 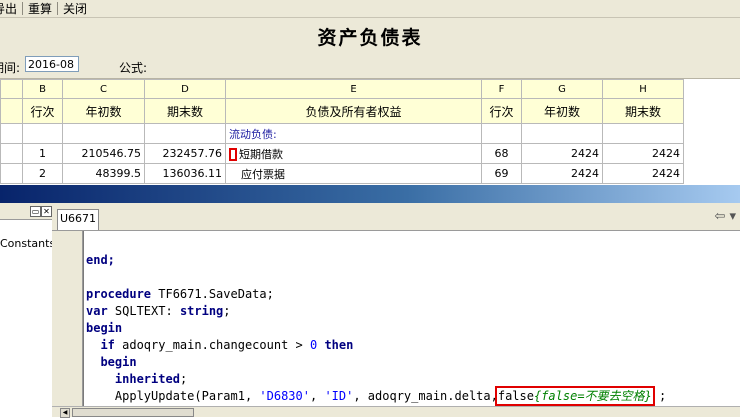 What do you see at coordinates (233, 154) in the screenshot?
I see `highlight-box` at bounding box center [233, 154].